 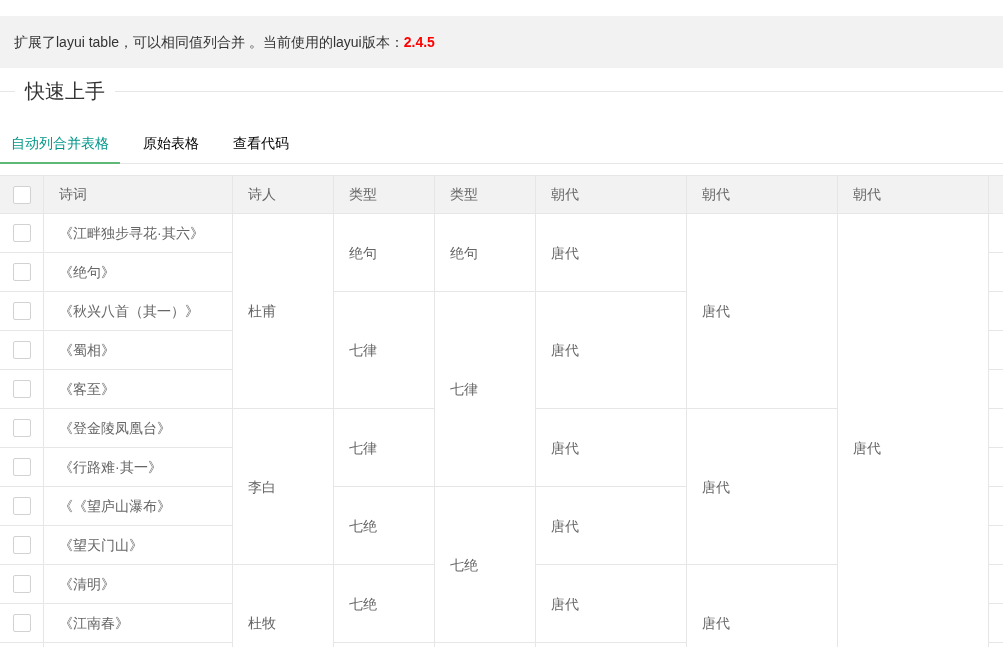 I want to click on table-cell: 《行路难·其一》, so click(x=138, y=467).